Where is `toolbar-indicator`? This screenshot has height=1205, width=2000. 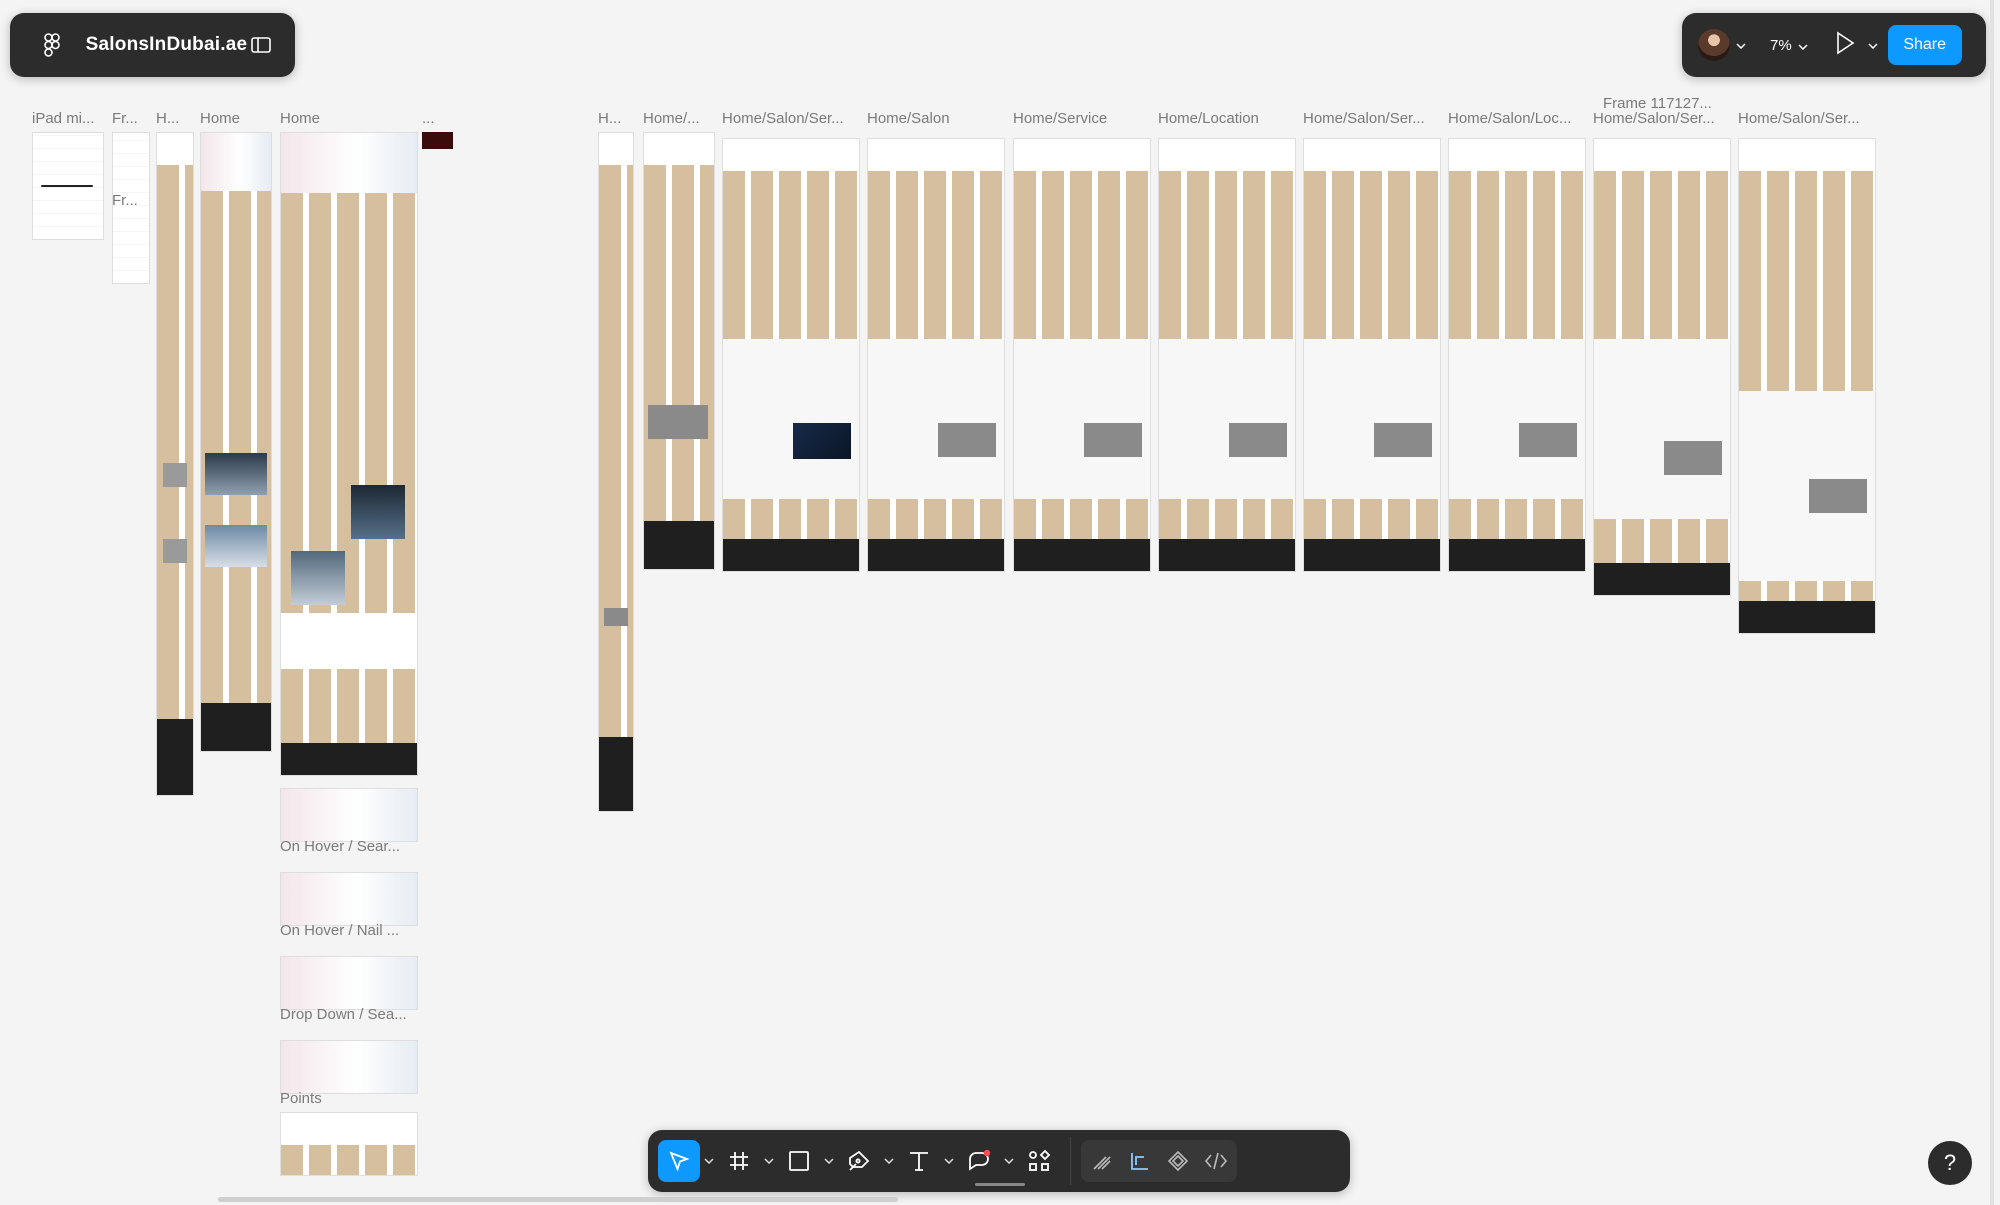
toolbar-indicator is located at coordinates (1000, 1184).